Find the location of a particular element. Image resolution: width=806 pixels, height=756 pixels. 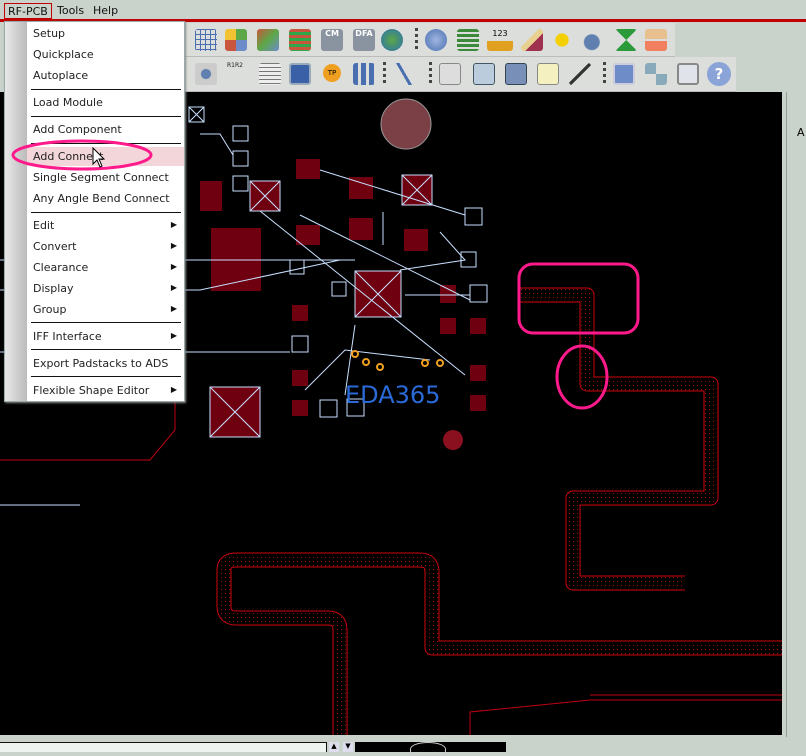

menu-item-export-padstacks: Export Padstacks to ADS is located at coordinates (100, 363).